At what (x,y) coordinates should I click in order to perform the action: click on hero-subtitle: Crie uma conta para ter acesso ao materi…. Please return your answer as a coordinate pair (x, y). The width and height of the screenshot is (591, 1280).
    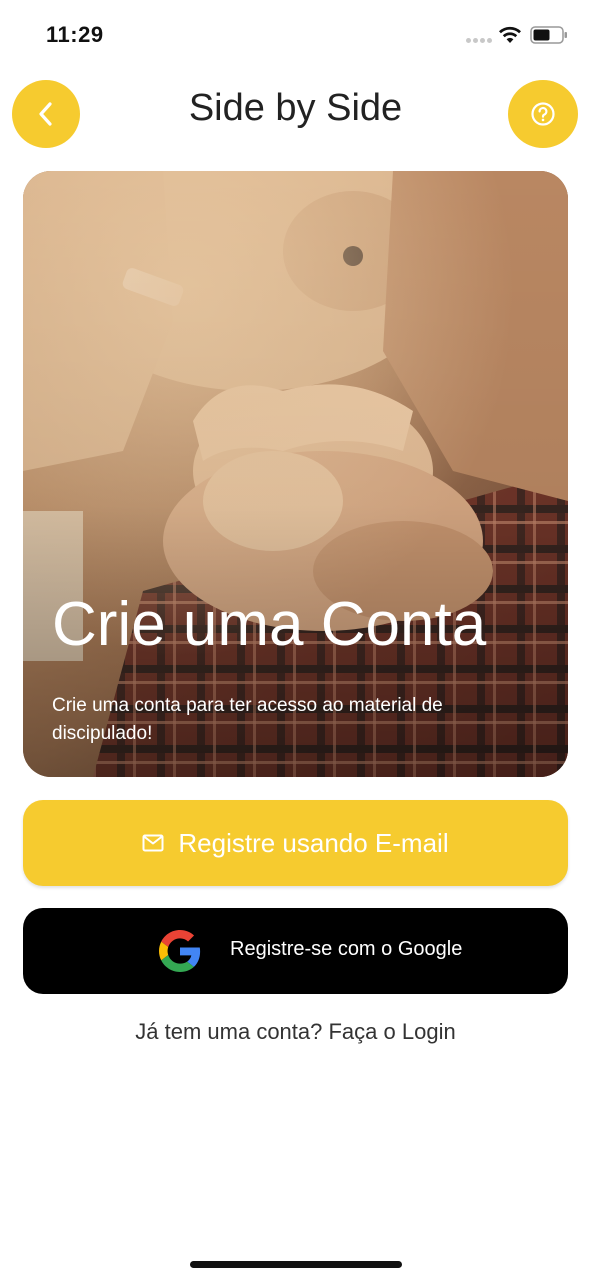
    Looking at the image, I should click on (247, 719).